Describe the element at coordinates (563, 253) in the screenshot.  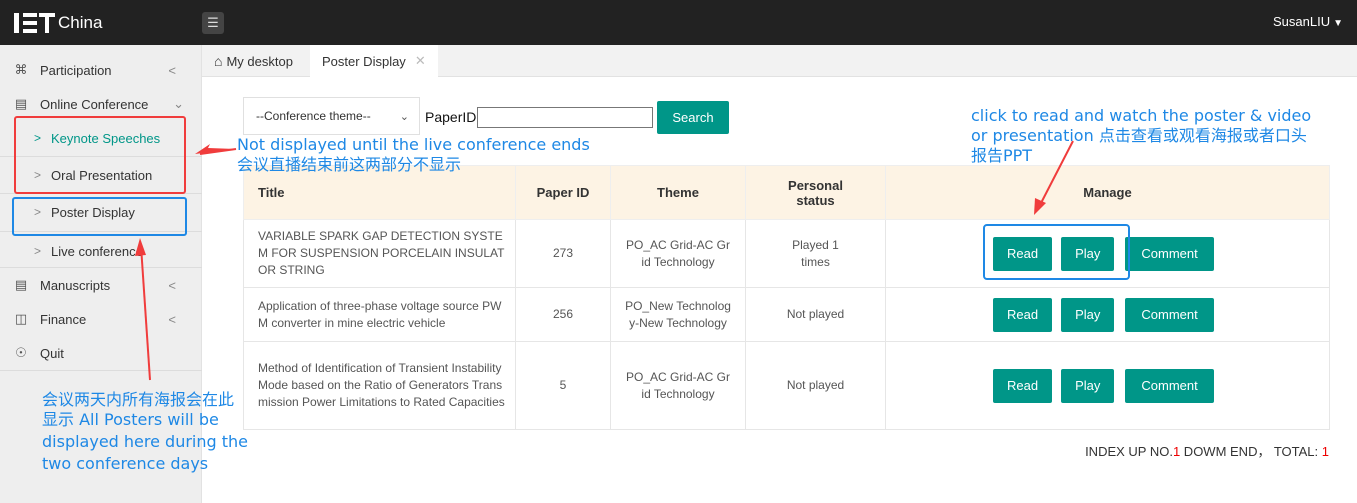
I see `row-paper-id: 273` at that location.